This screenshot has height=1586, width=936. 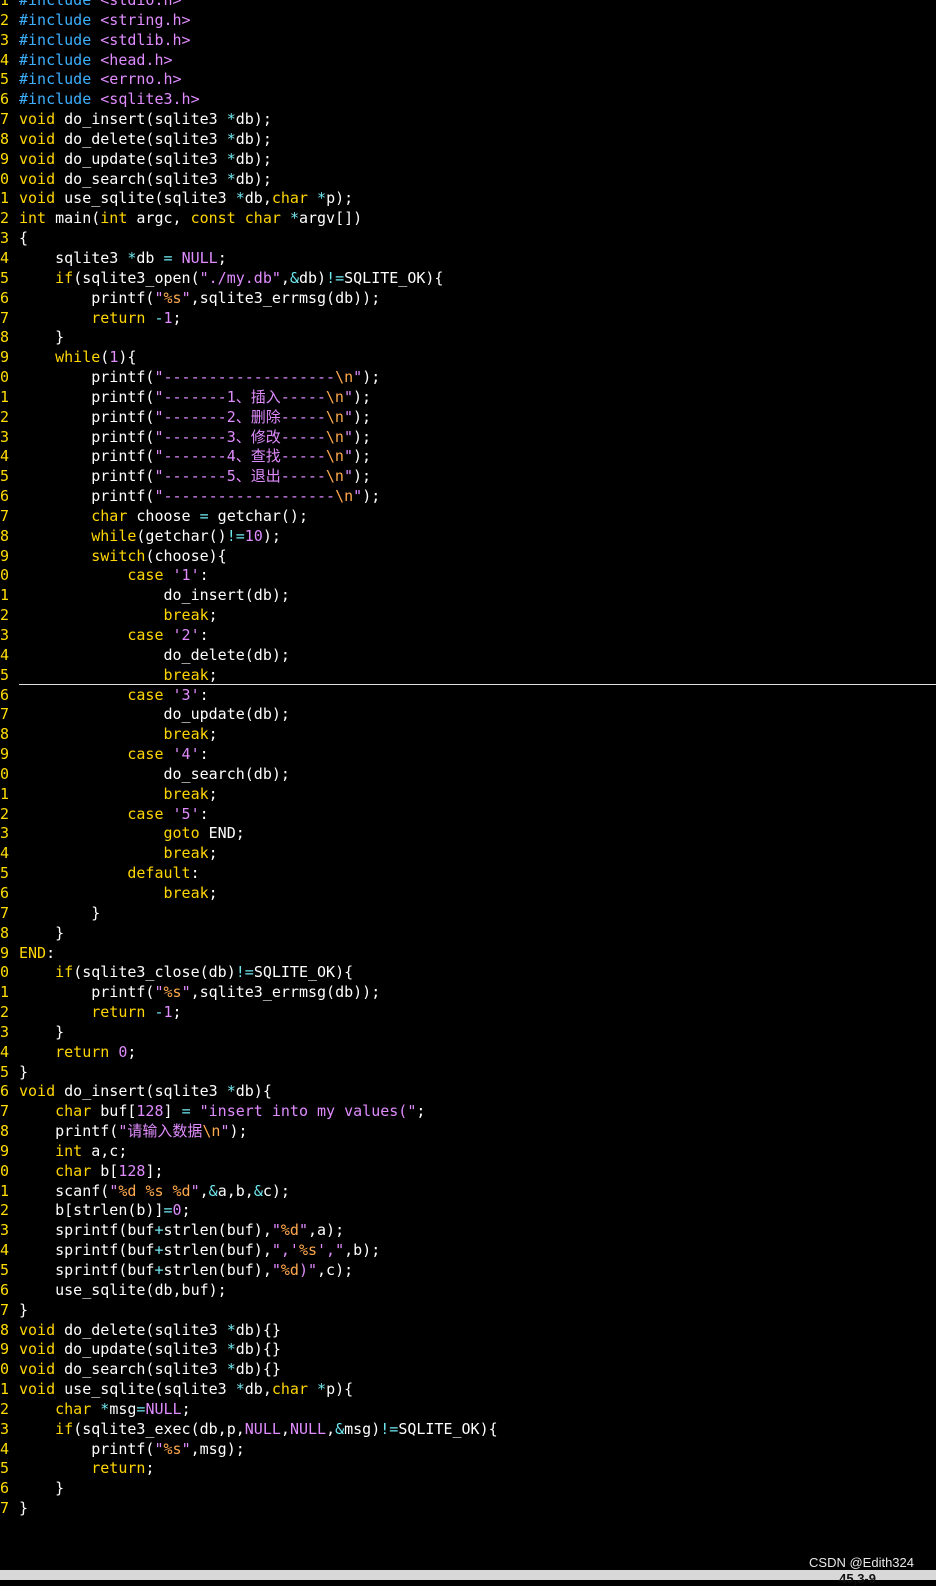 I want to click on code-token: ,, so click(x=204, y=1190).